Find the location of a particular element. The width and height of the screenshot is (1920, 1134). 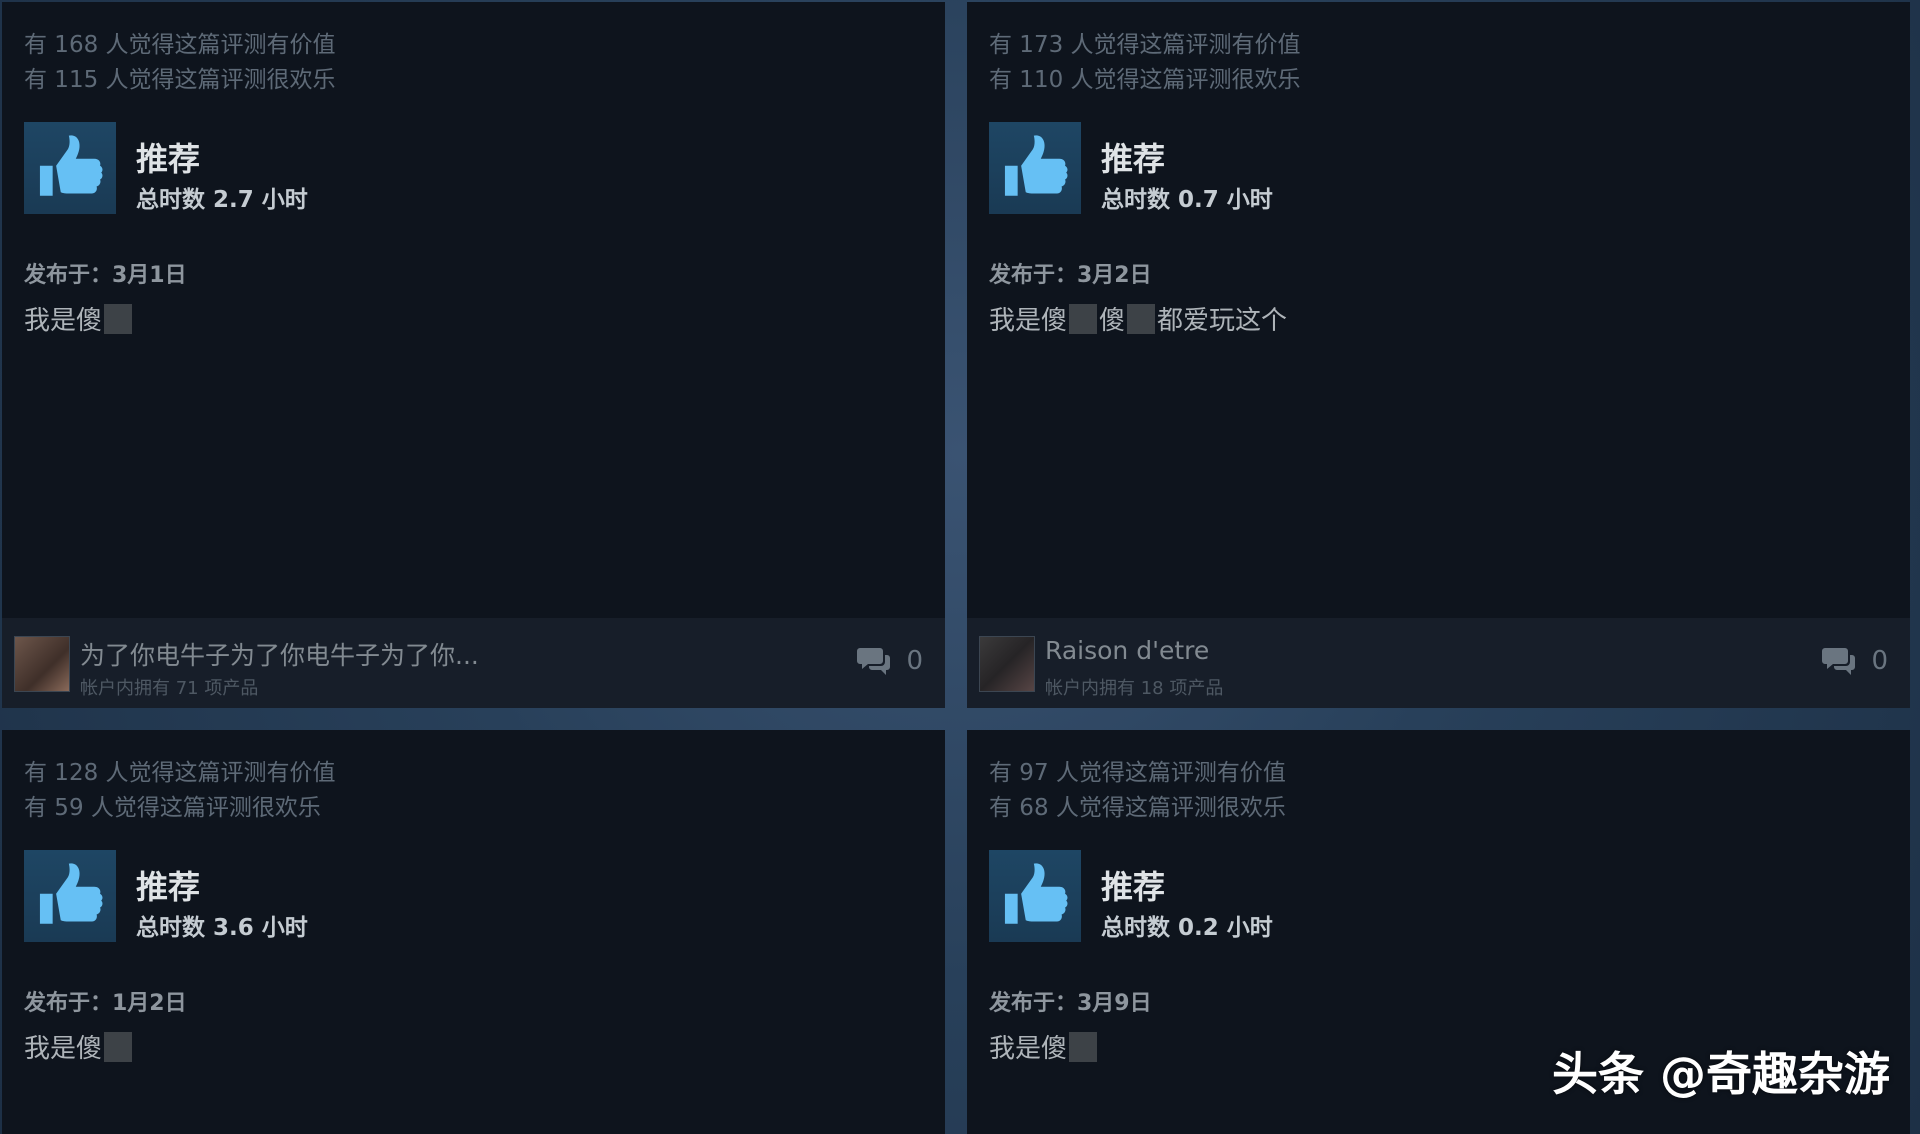

funny-count: 有 68 人觉得这篇评测很欢乐 is located at coordinates (1137, 808).